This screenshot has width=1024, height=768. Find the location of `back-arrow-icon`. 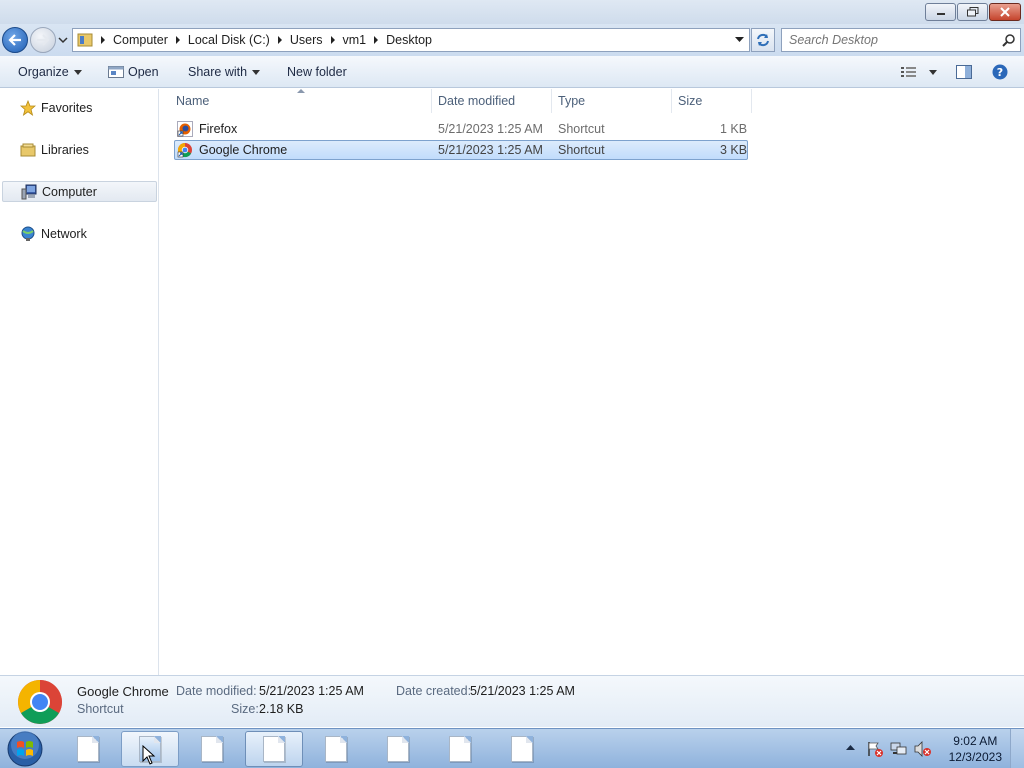

back-arrow-icon is located at coordinates (14, 40).